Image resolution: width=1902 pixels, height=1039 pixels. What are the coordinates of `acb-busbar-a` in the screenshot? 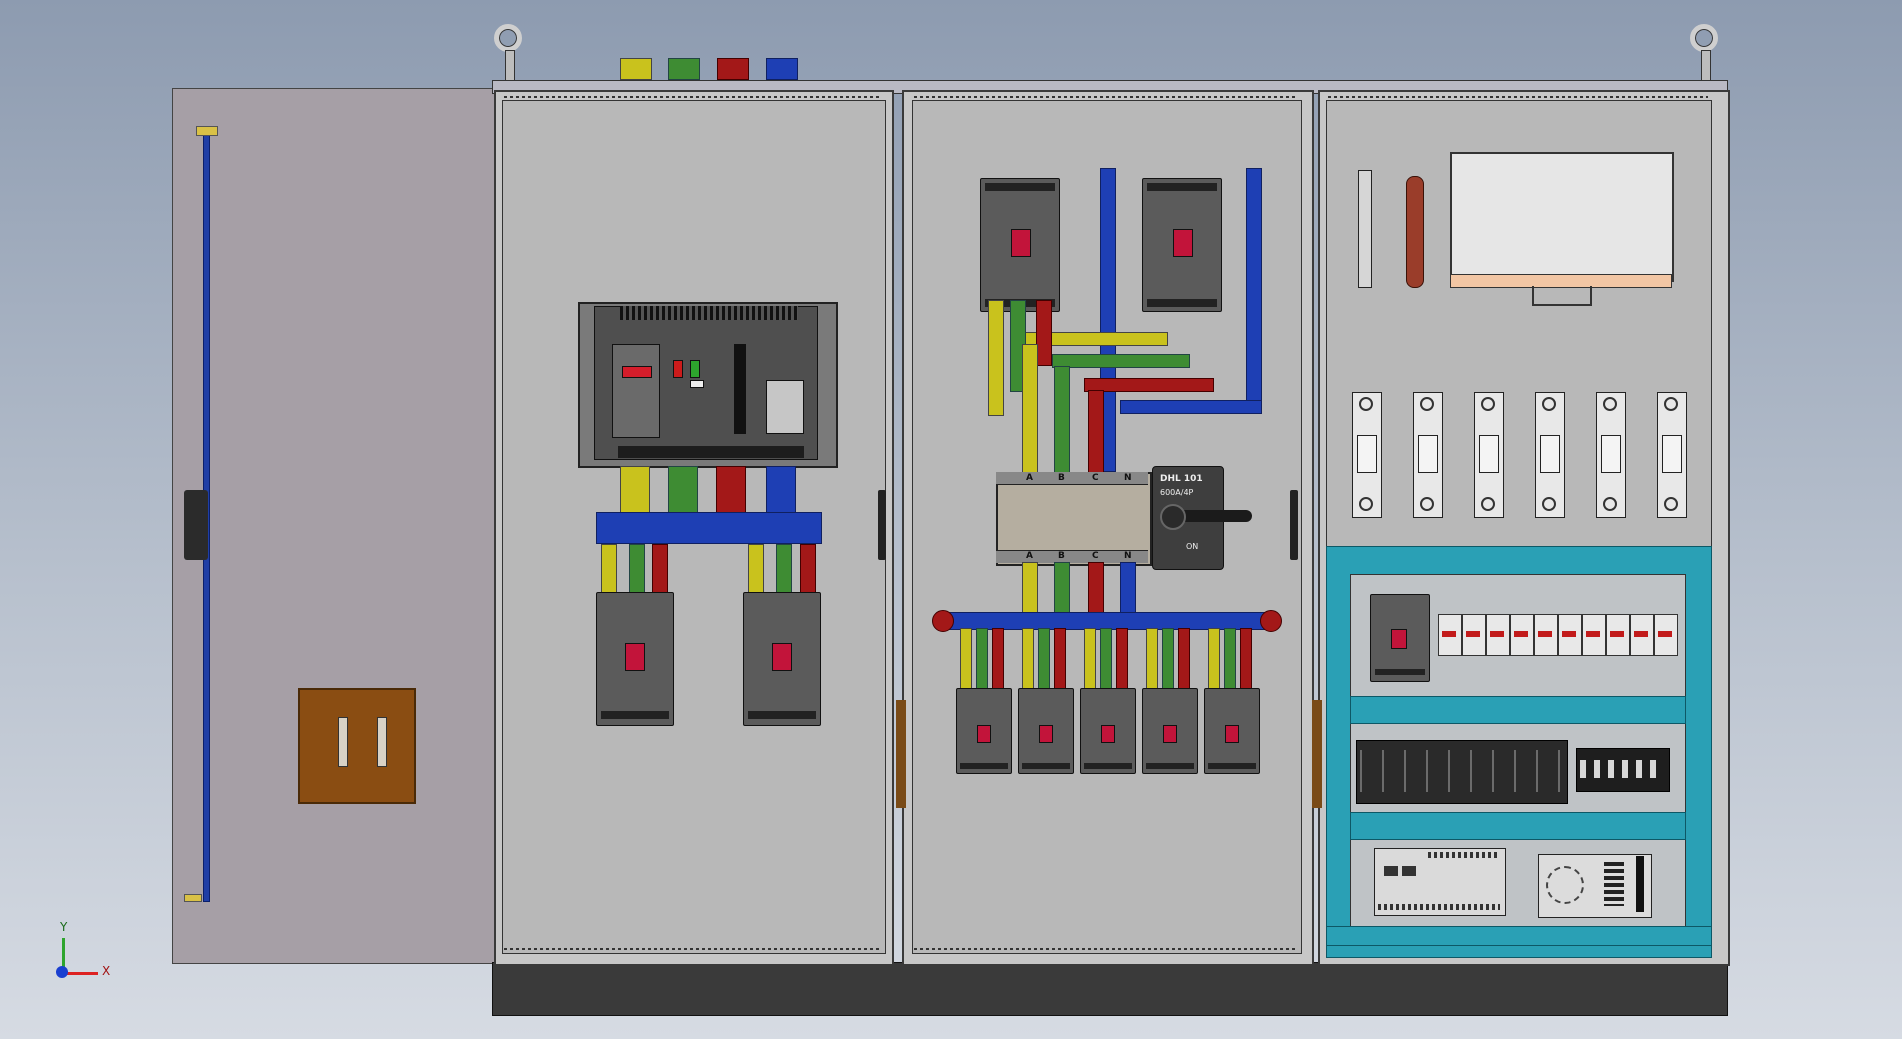 It's located at (635, 490).